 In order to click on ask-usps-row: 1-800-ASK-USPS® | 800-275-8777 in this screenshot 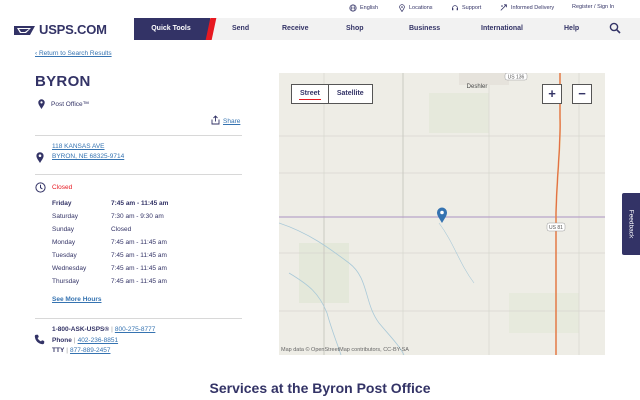, I will do `click(104, 329)`.